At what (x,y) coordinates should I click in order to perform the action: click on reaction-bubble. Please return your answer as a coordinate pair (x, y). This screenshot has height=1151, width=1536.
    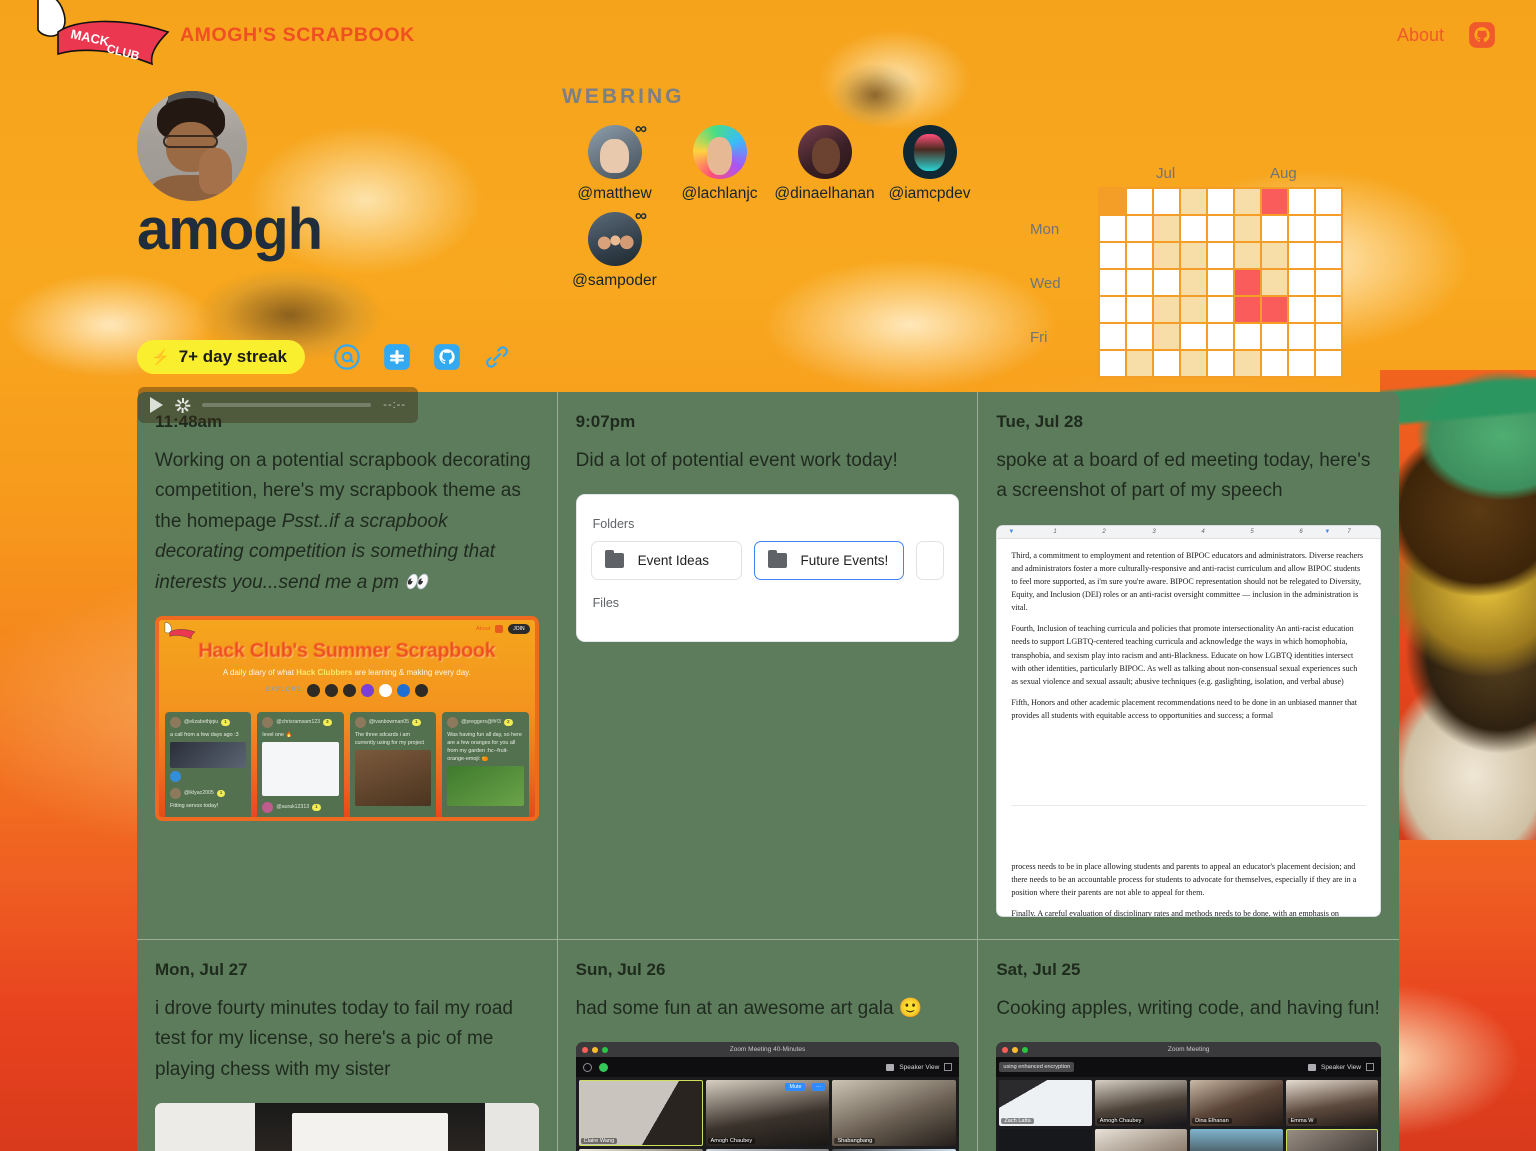
    Looking at the image, I should click on (175, 777).